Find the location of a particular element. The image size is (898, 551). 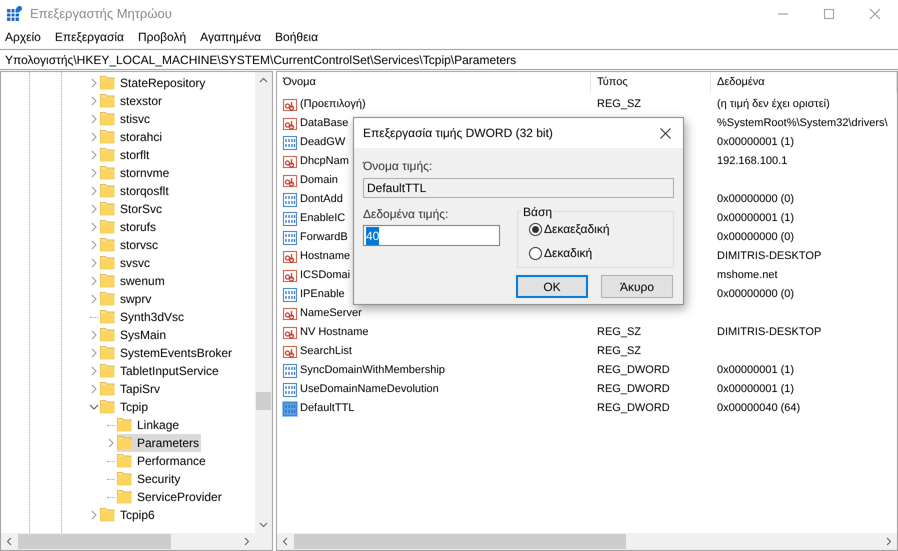

tree-item: storufs is located at coordinates (129, 227).